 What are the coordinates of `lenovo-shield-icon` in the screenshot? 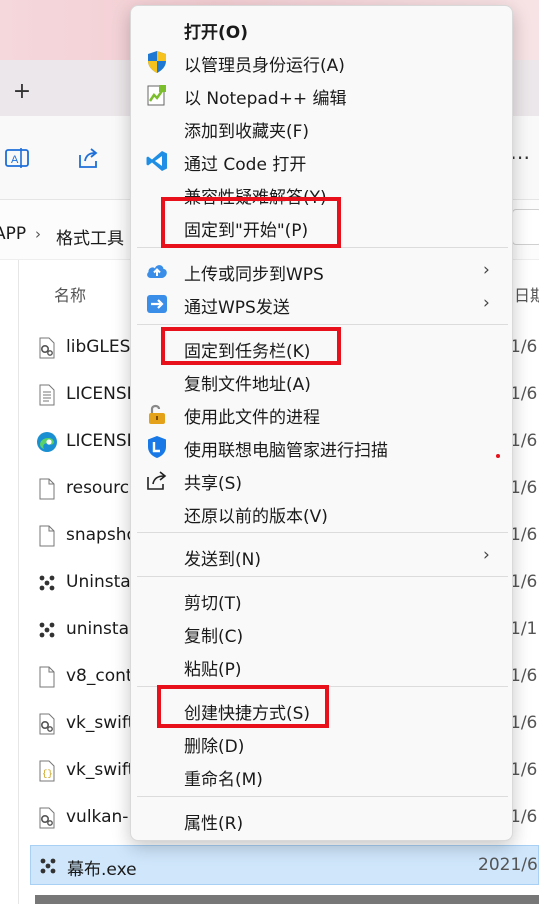 It's located at (157, 447).